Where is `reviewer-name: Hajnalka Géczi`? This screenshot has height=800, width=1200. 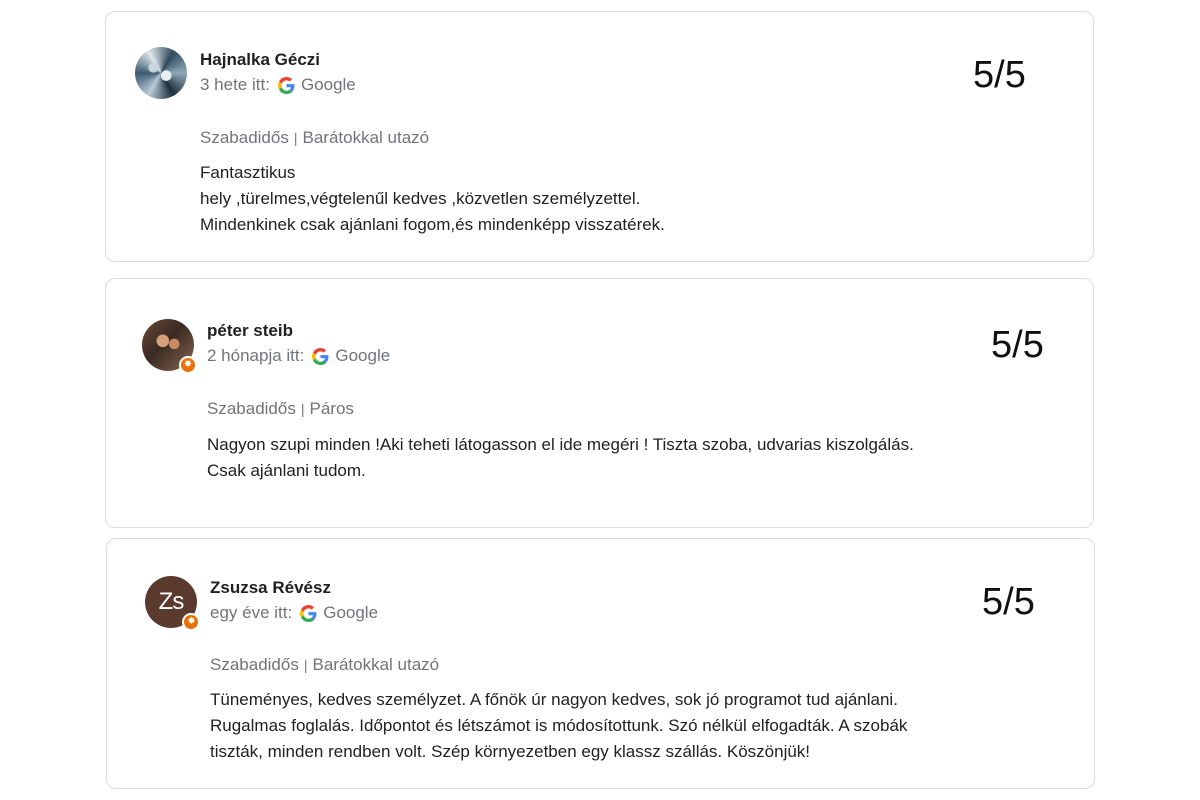
reviewer-name: Hajnalka Géczi is located at coordinates (260, 60).